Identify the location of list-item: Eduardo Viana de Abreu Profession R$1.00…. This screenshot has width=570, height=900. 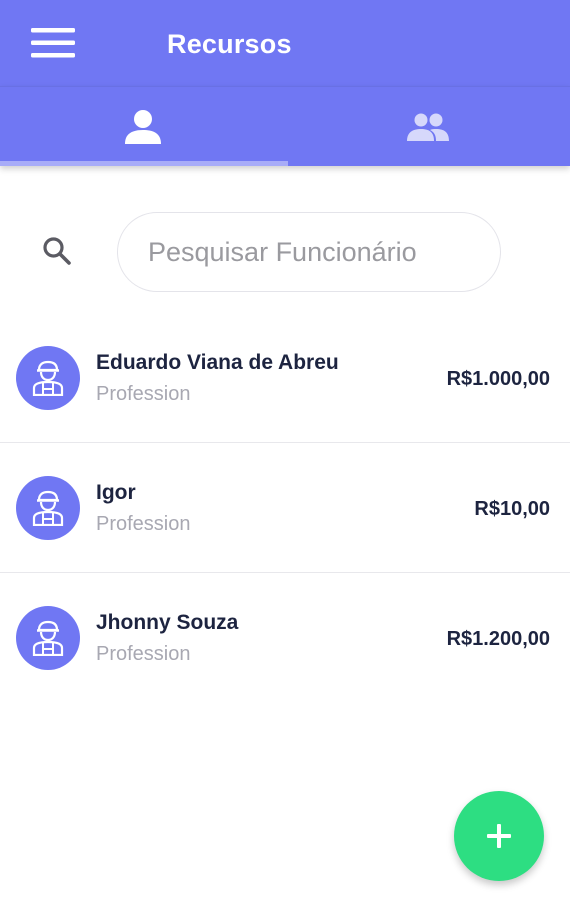
(285, 378).